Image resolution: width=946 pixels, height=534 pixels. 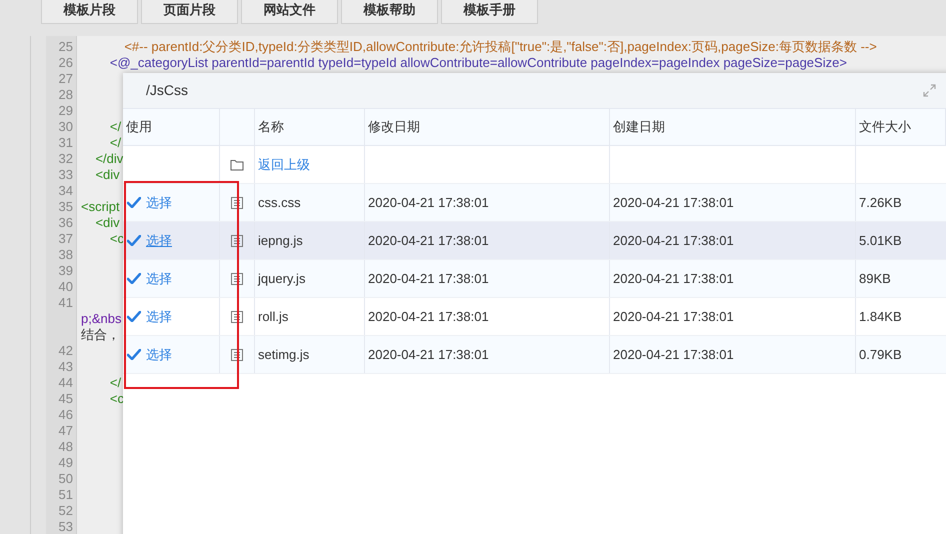 I want to click on line-number: 33, so click(x=65, y=174).